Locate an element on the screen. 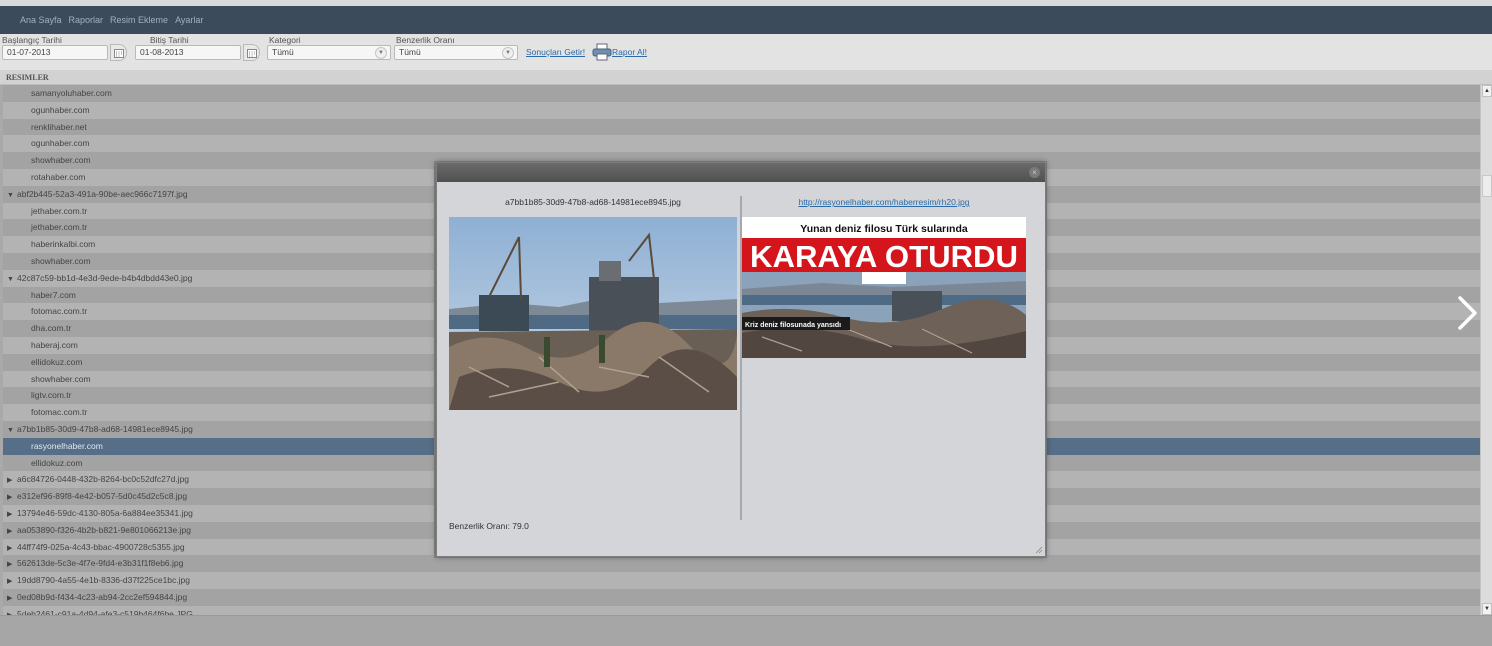 Image resolution: width=1492 pixels, height=646 pixels. tree-item-label: aa053890-f326-4b2b-b821-9e801066213e.jpg is located at coordinates (104, 529).